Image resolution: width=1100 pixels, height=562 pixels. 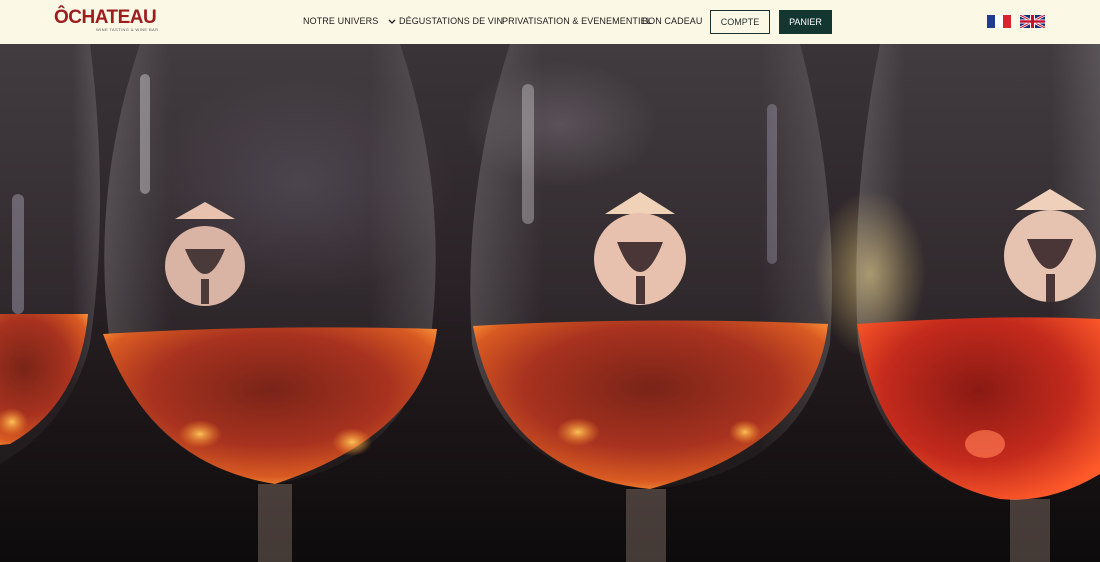 I want to click on account-button: COMPTE, so click(x=740, y=22).